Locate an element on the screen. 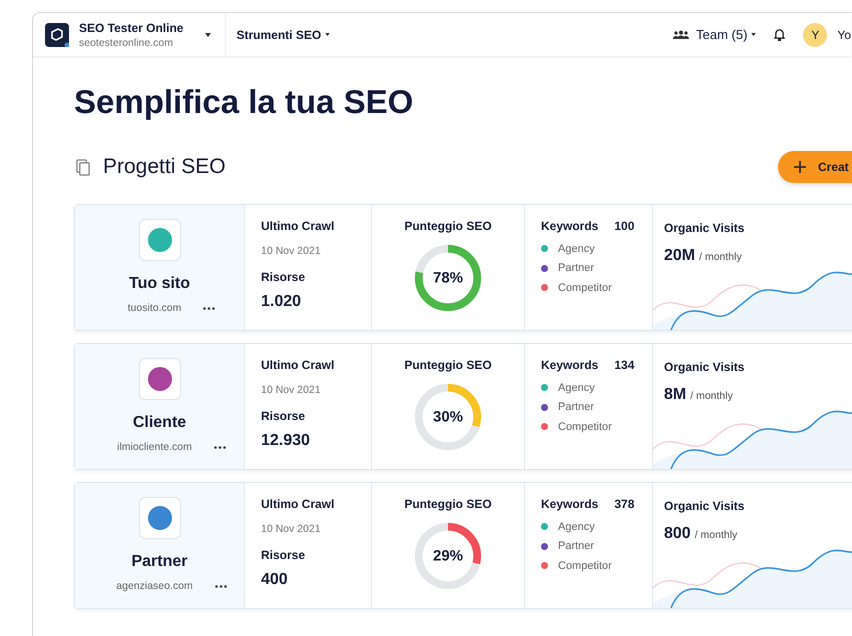 This screenshot has height=636, width=852. project-name: Cliente is located at coordinates (159, 423).